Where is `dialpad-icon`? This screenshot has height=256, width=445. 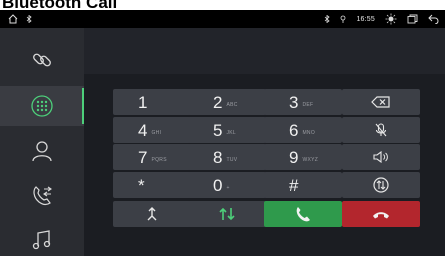 dialpad-icon is located at coordinates (42, 106).